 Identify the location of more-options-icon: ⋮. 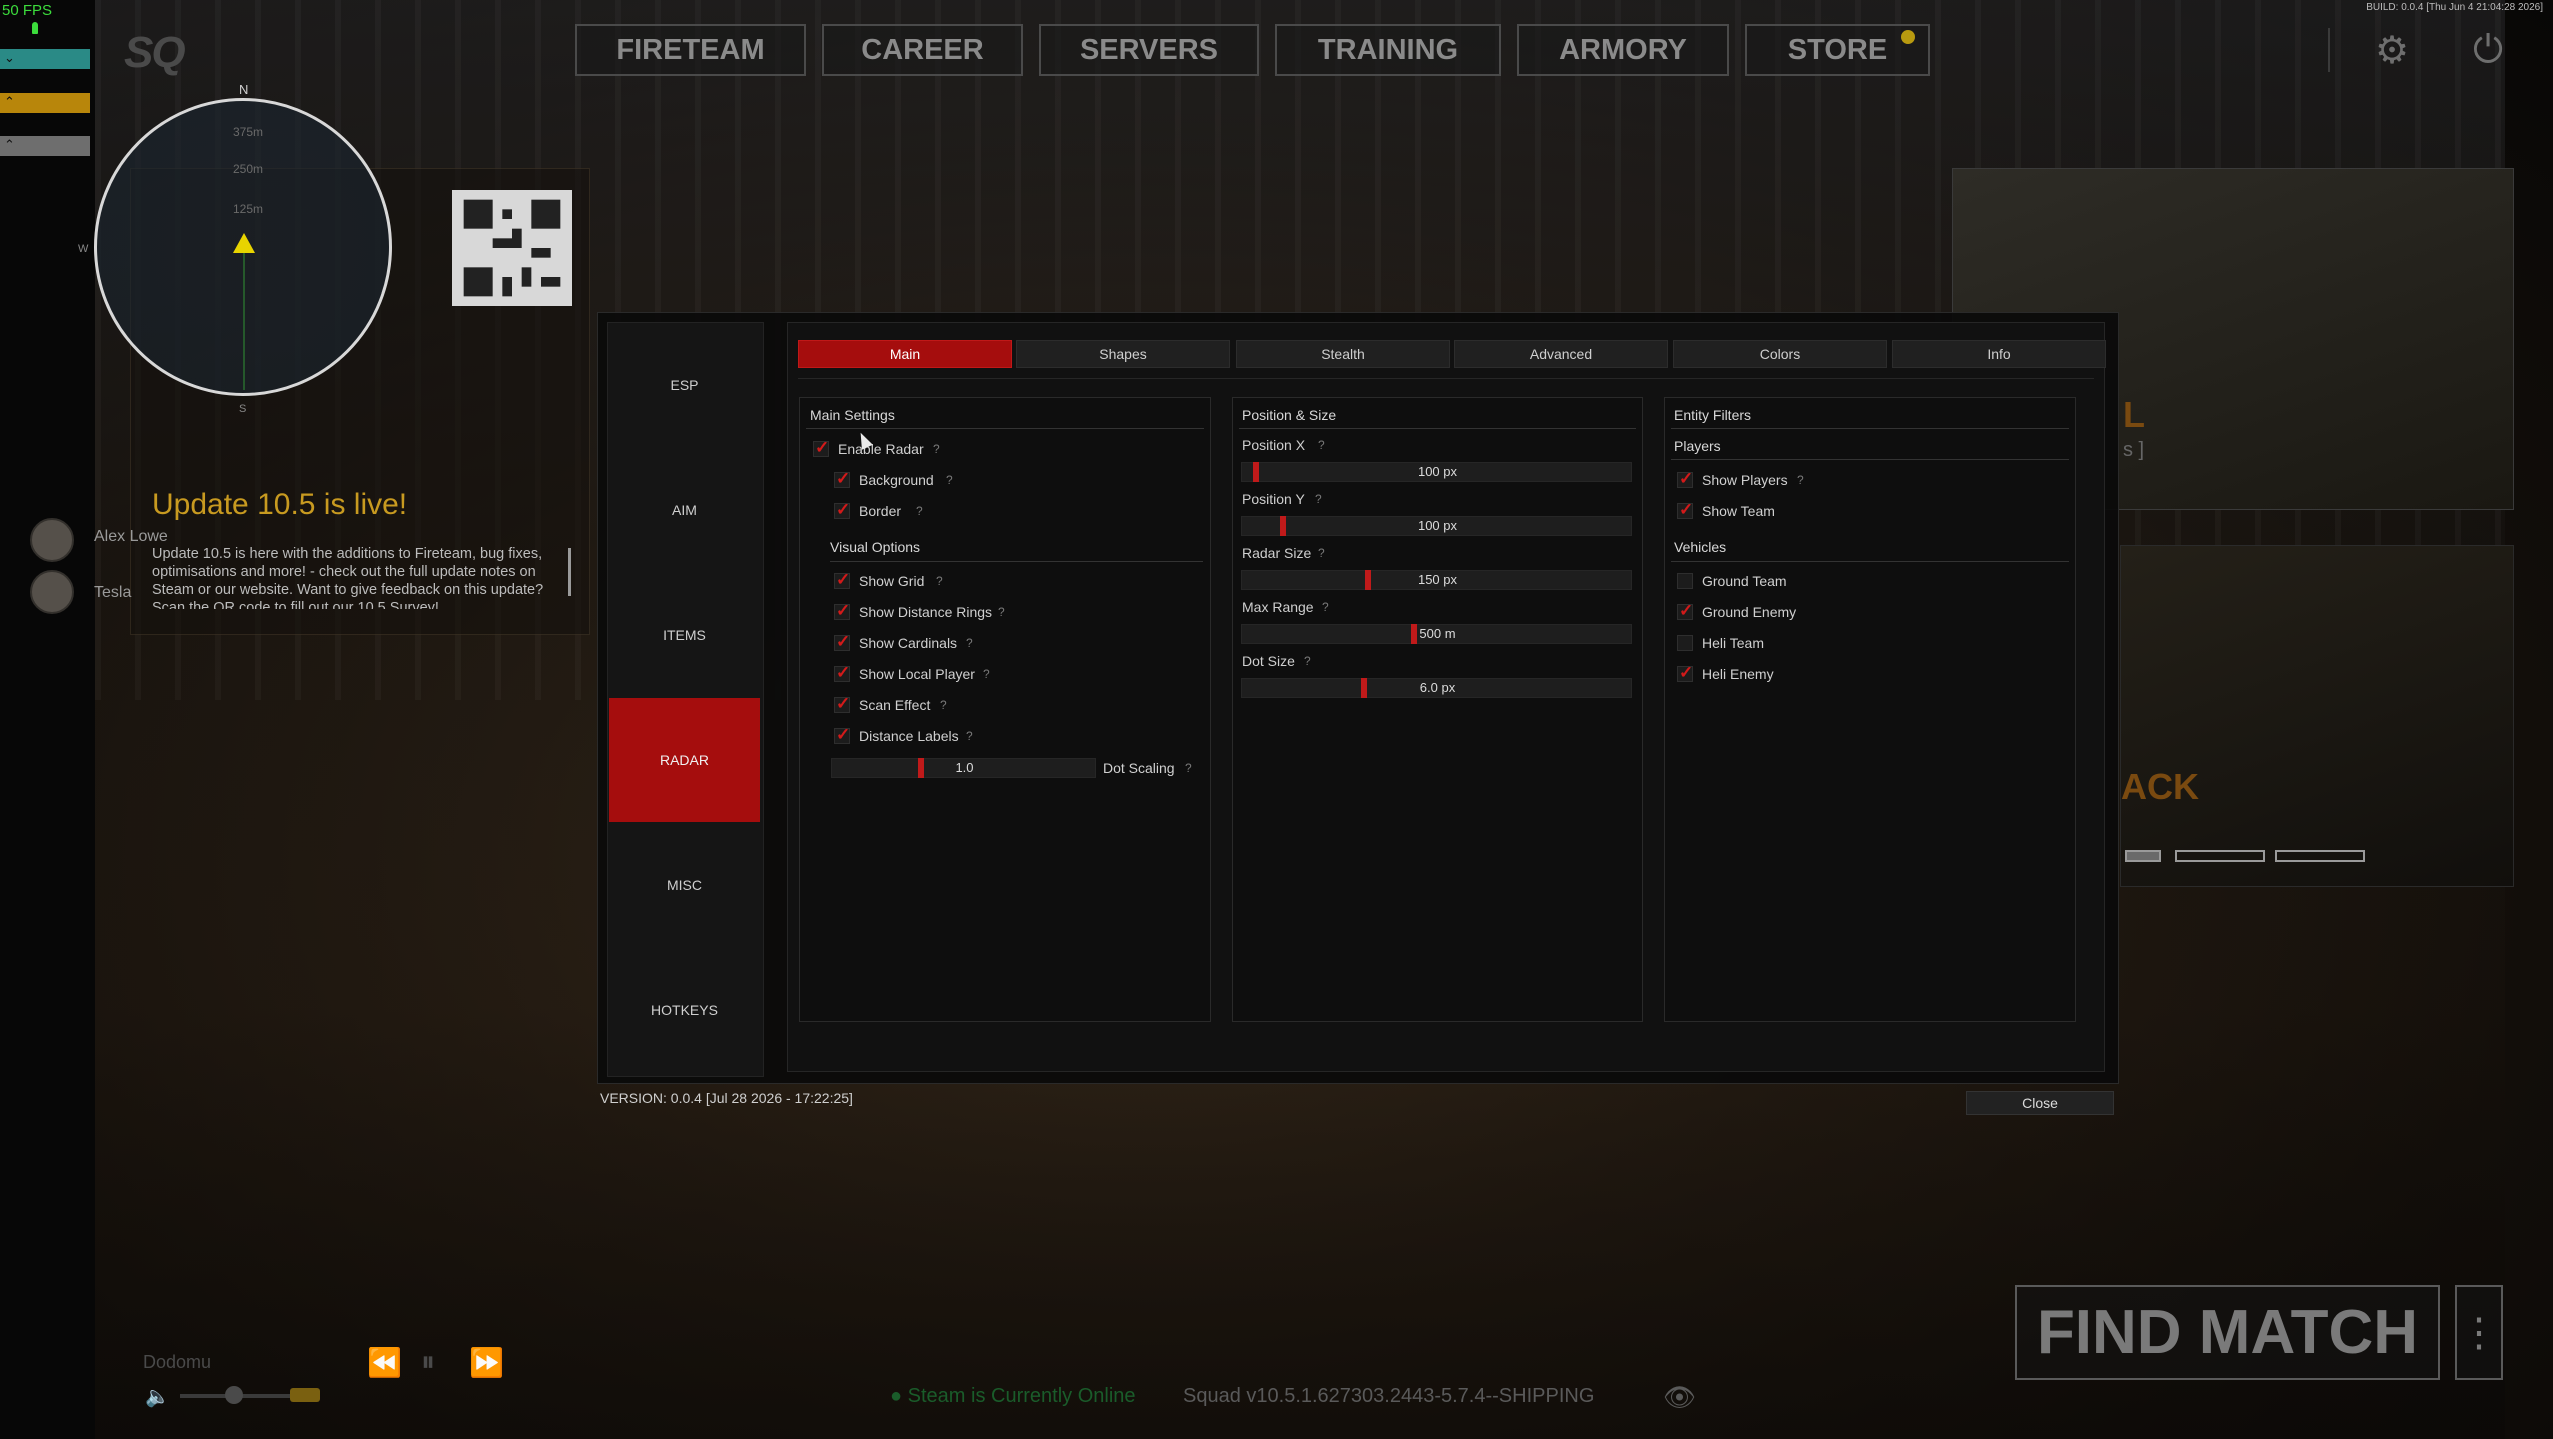
(2479, 1332).